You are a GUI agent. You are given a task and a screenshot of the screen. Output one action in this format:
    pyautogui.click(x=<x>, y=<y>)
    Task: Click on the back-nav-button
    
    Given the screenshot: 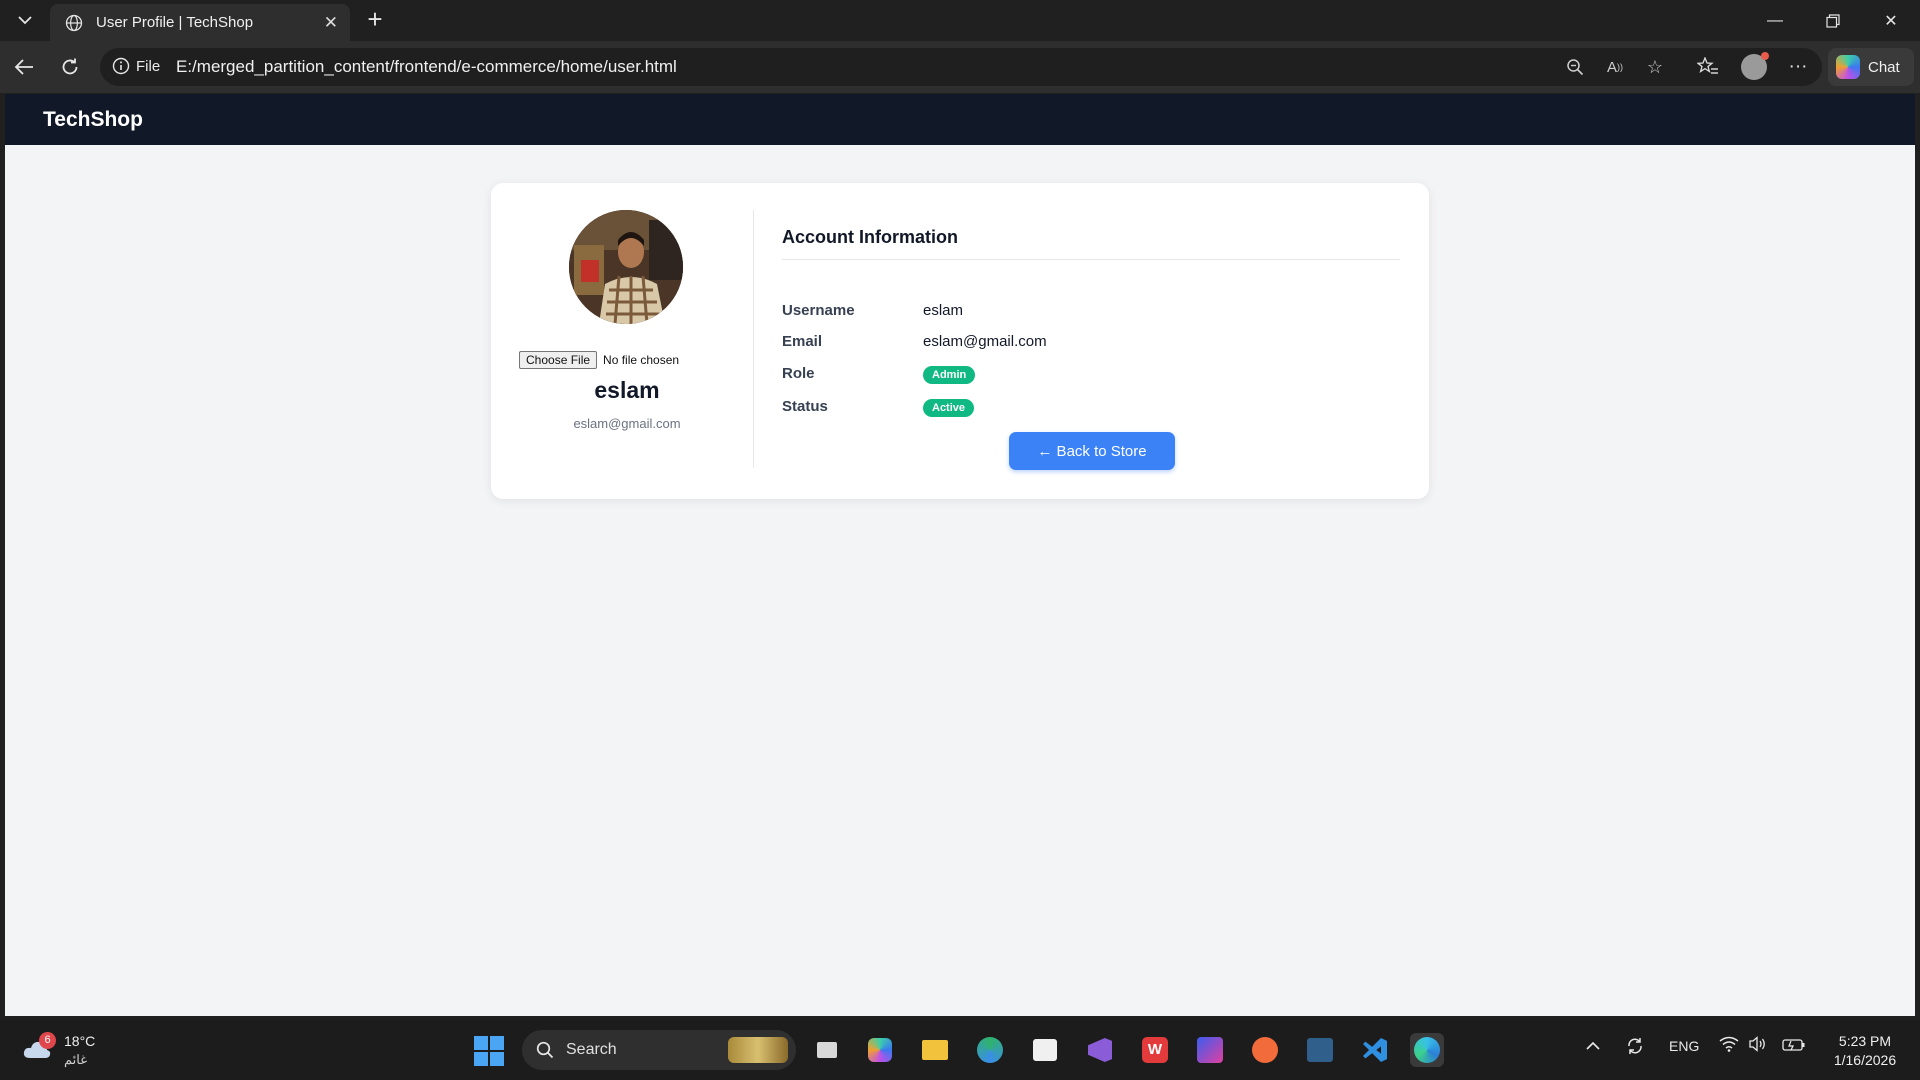 What is the action you would take?
    pyautogui.click(x=24, y=67)
    